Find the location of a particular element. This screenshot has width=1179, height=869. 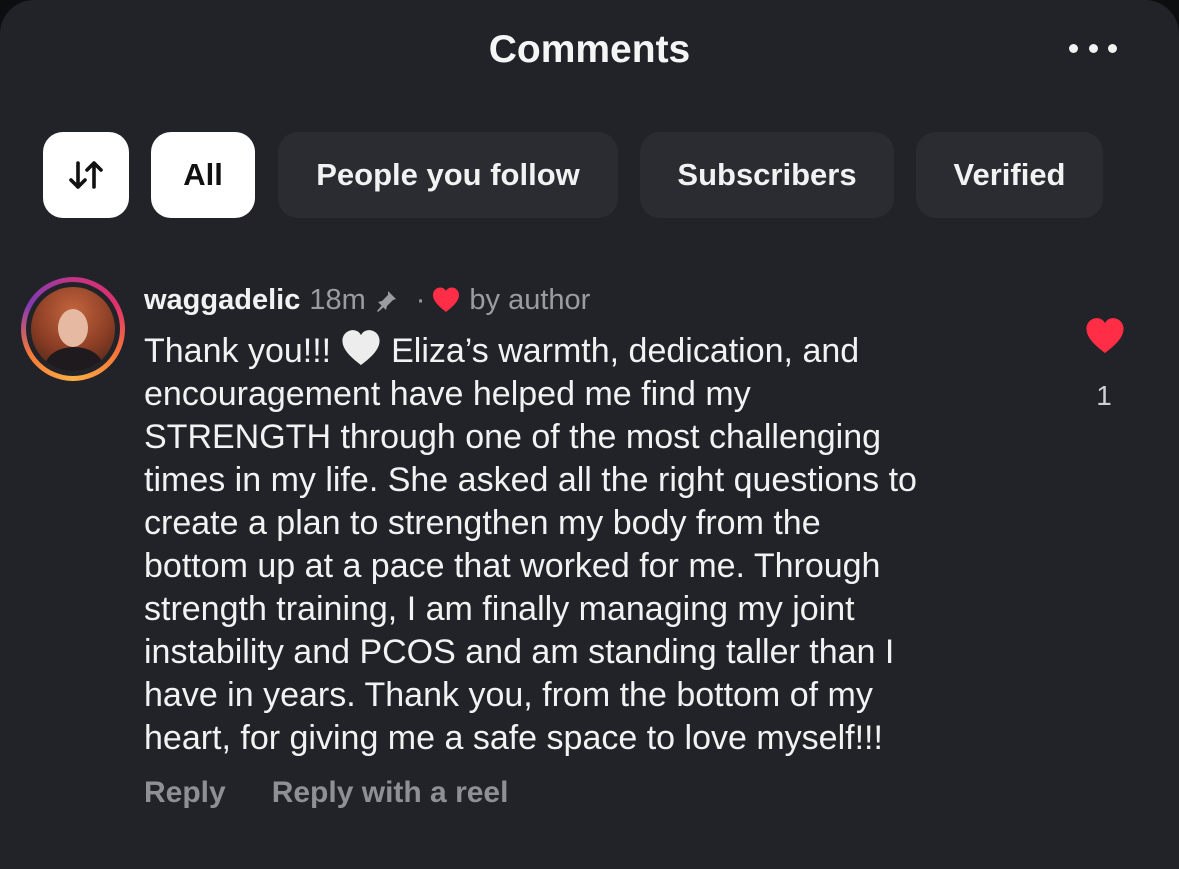

white-heart-icon is located at coordinates (361, 348).